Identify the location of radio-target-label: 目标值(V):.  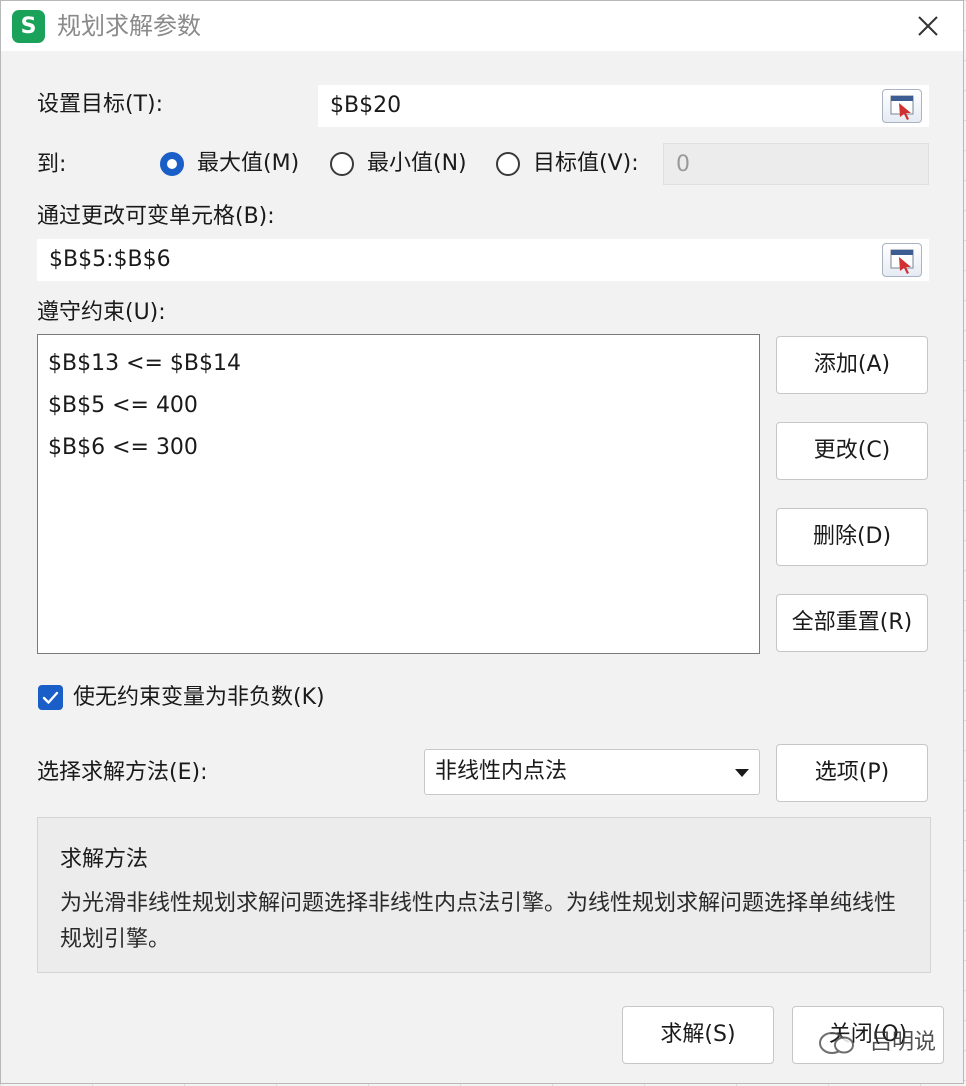
(586, 163).